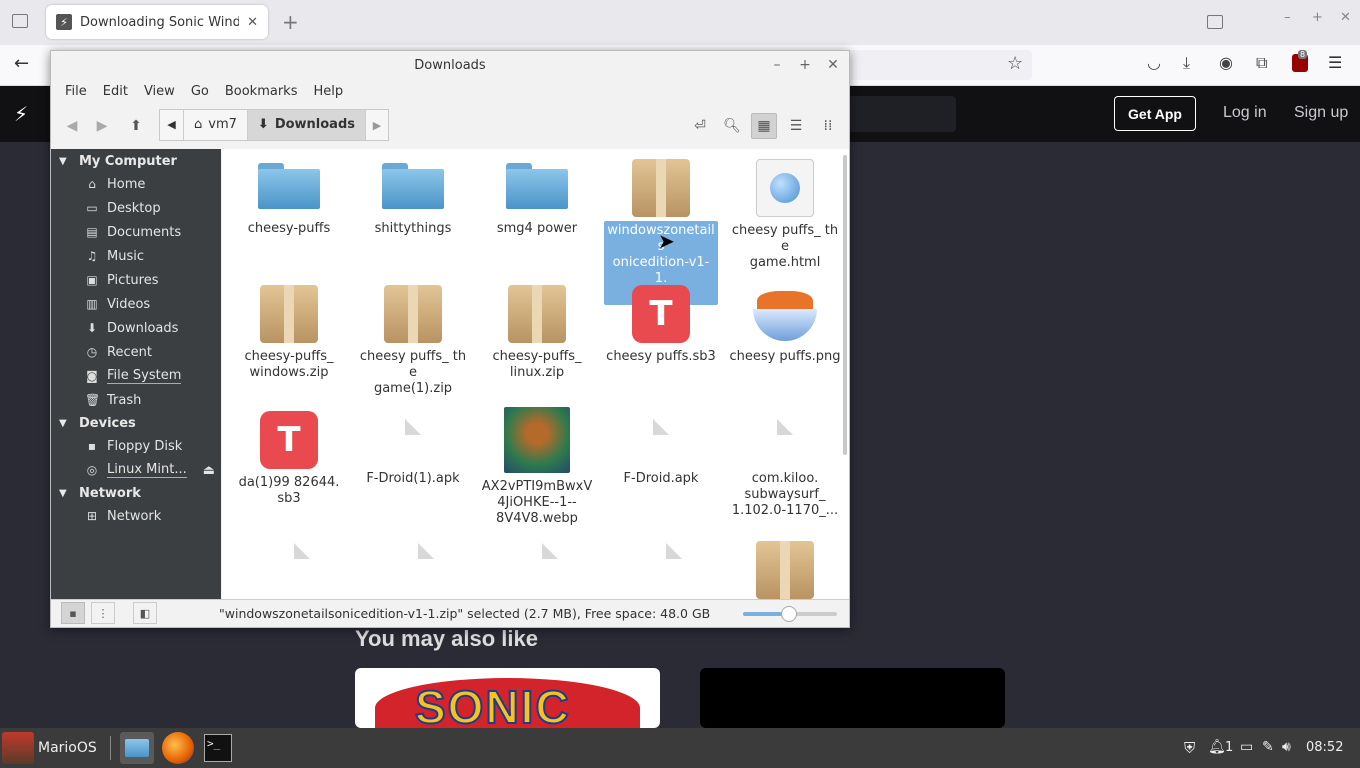 Image resolution: width=1360 pixels, height=768 pixels. Describe the element at coordinates (178, 748) in the screenshot. I see `firefox-launcher-icon` at that location.